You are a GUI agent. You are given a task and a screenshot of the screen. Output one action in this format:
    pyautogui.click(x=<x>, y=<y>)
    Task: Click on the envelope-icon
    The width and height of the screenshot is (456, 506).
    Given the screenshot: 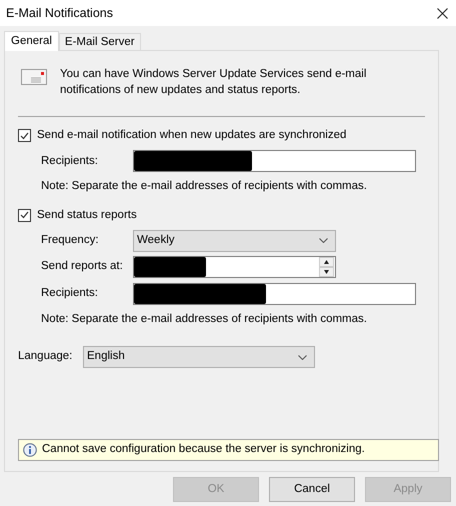 What is the action you would take?
    pyautogui.click(x=34, y=77)
    